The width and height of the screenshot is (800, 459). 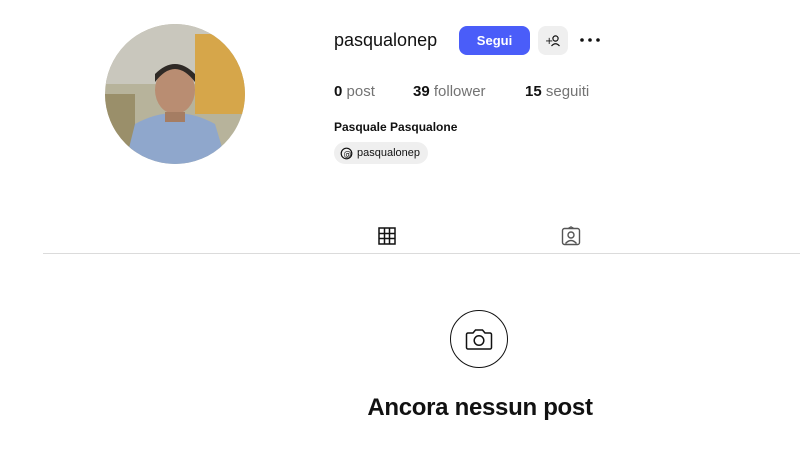 I want to click on tab-tagged, so click(x=571, y=236).